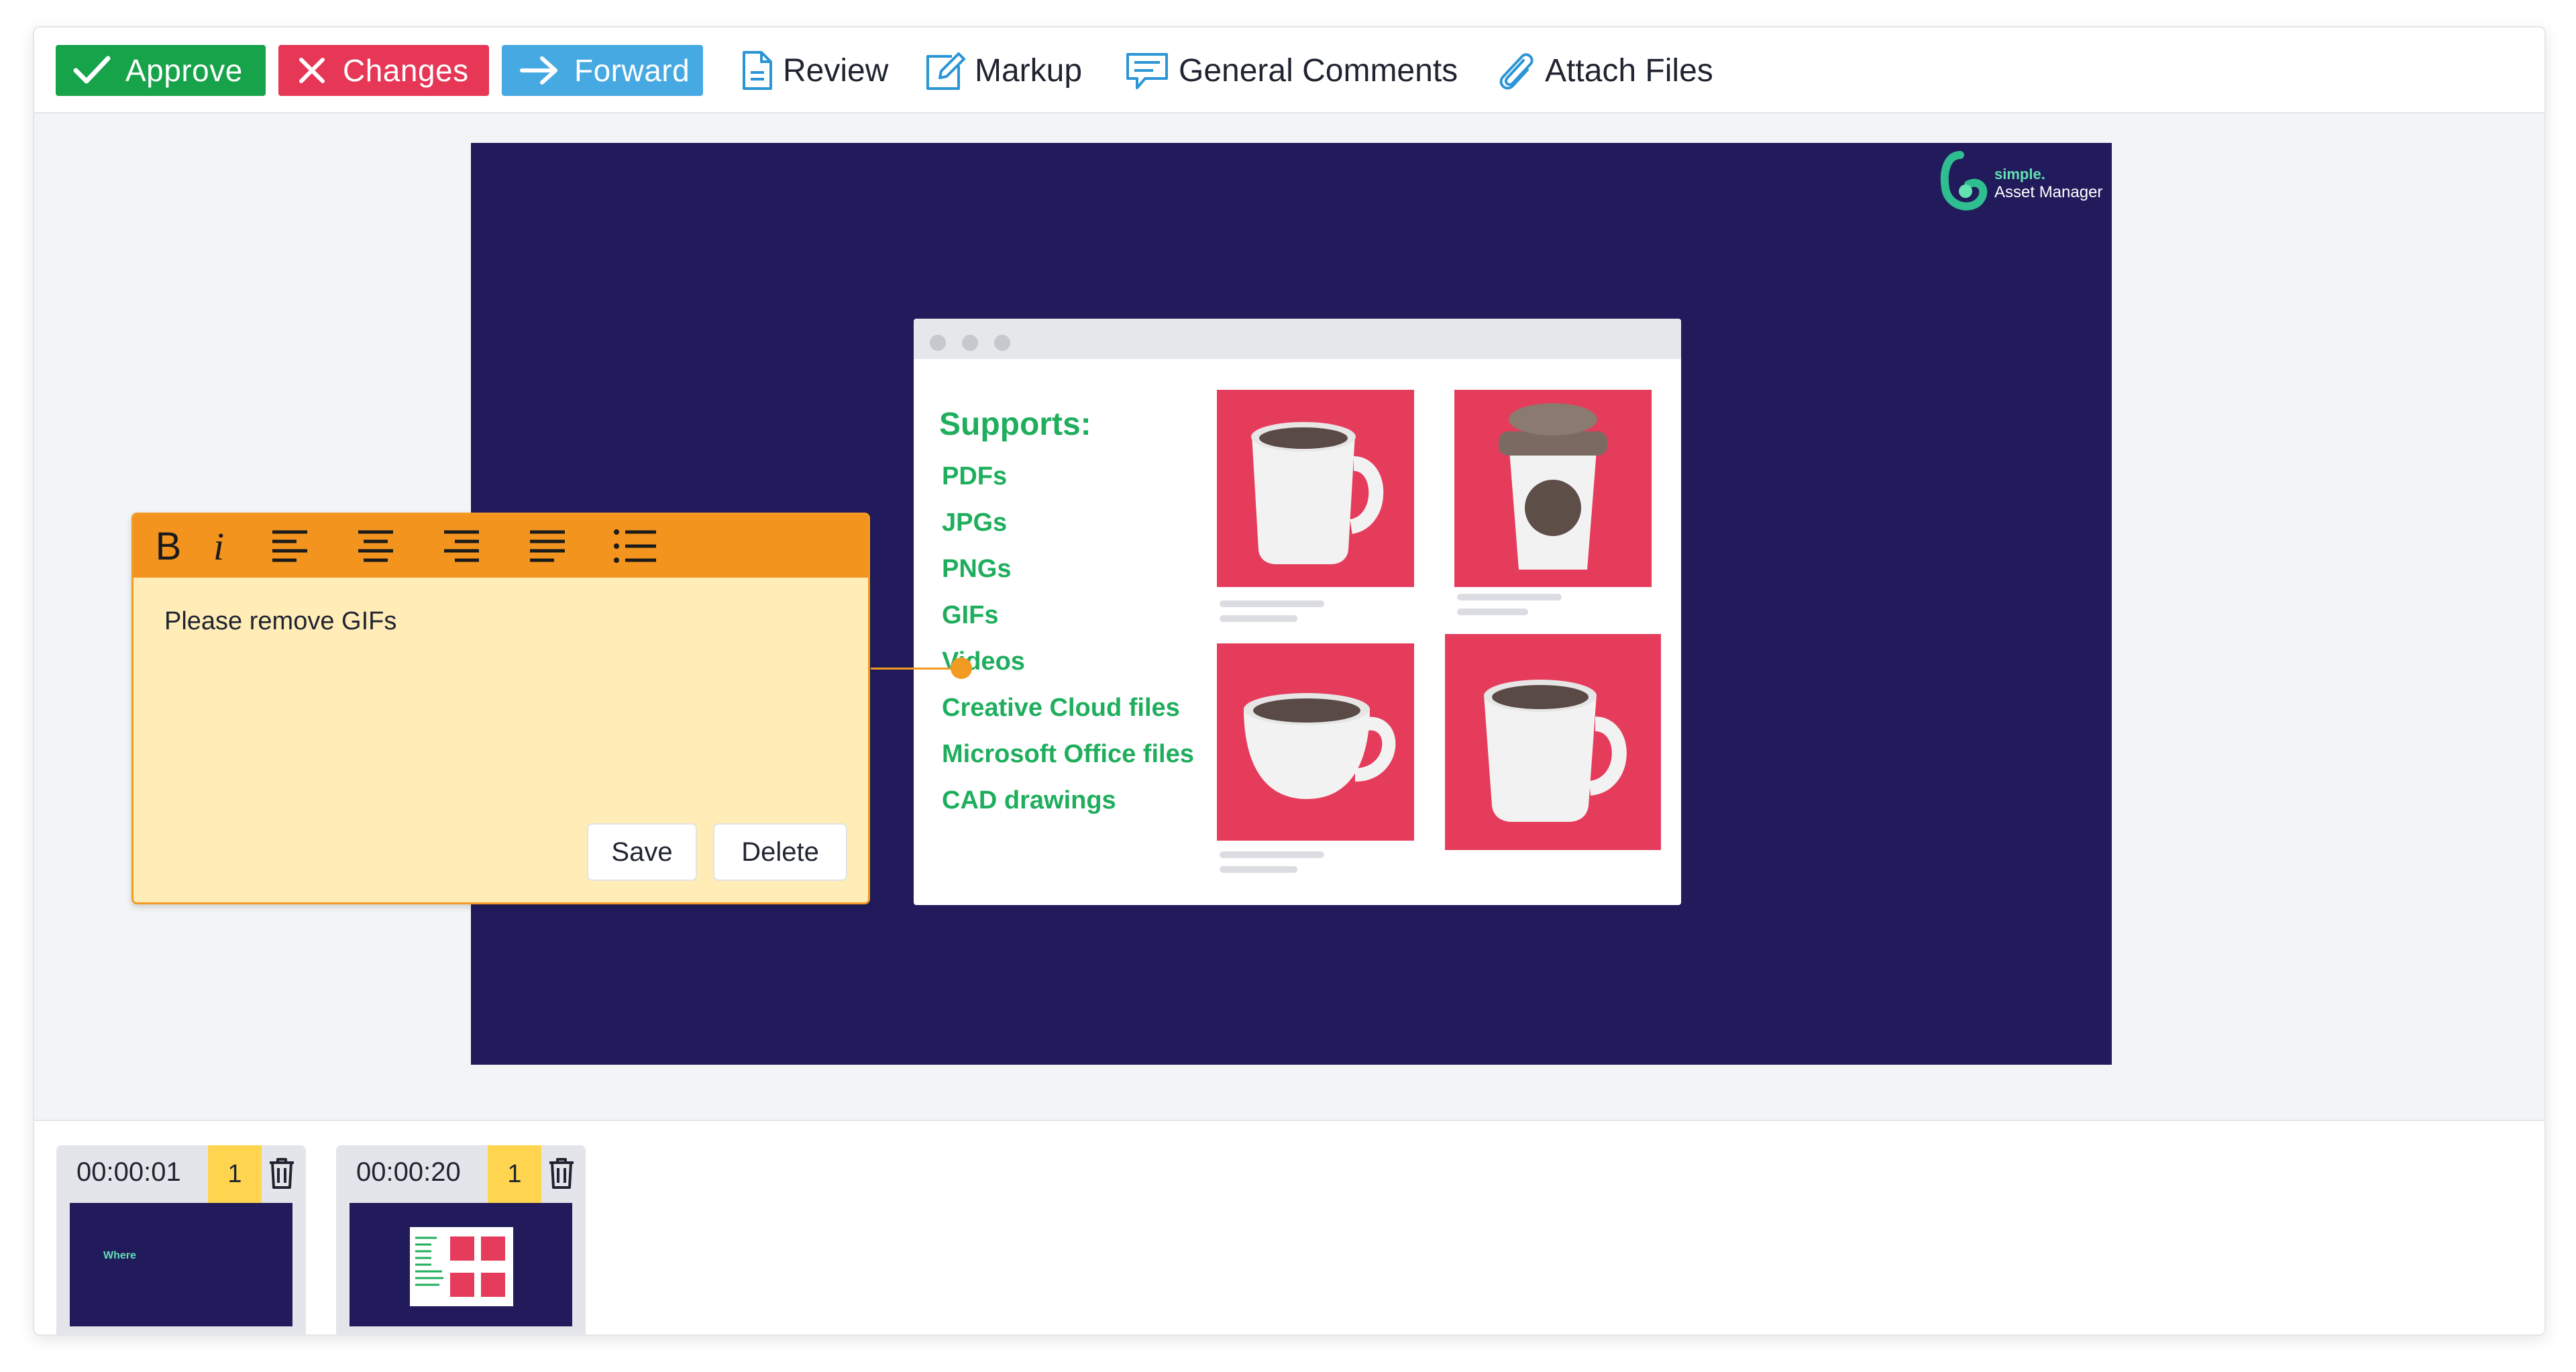 This screenshot has height=1372, width=2576. Describe the element at coordinates (836, 70) in the screenshot. I see `review-label: Review` at that location.